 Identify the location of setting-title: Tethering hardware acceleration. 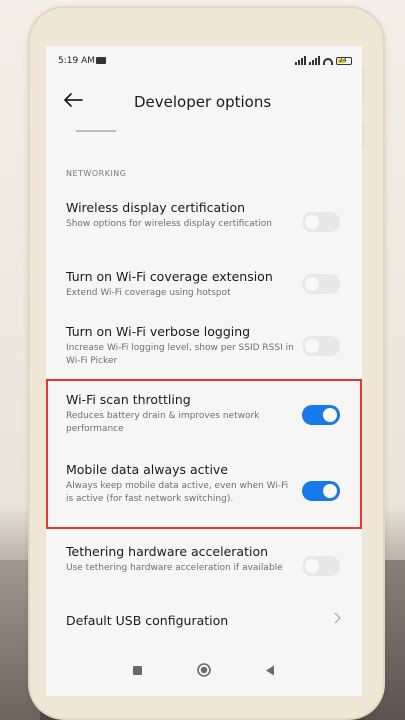
(167, 551).